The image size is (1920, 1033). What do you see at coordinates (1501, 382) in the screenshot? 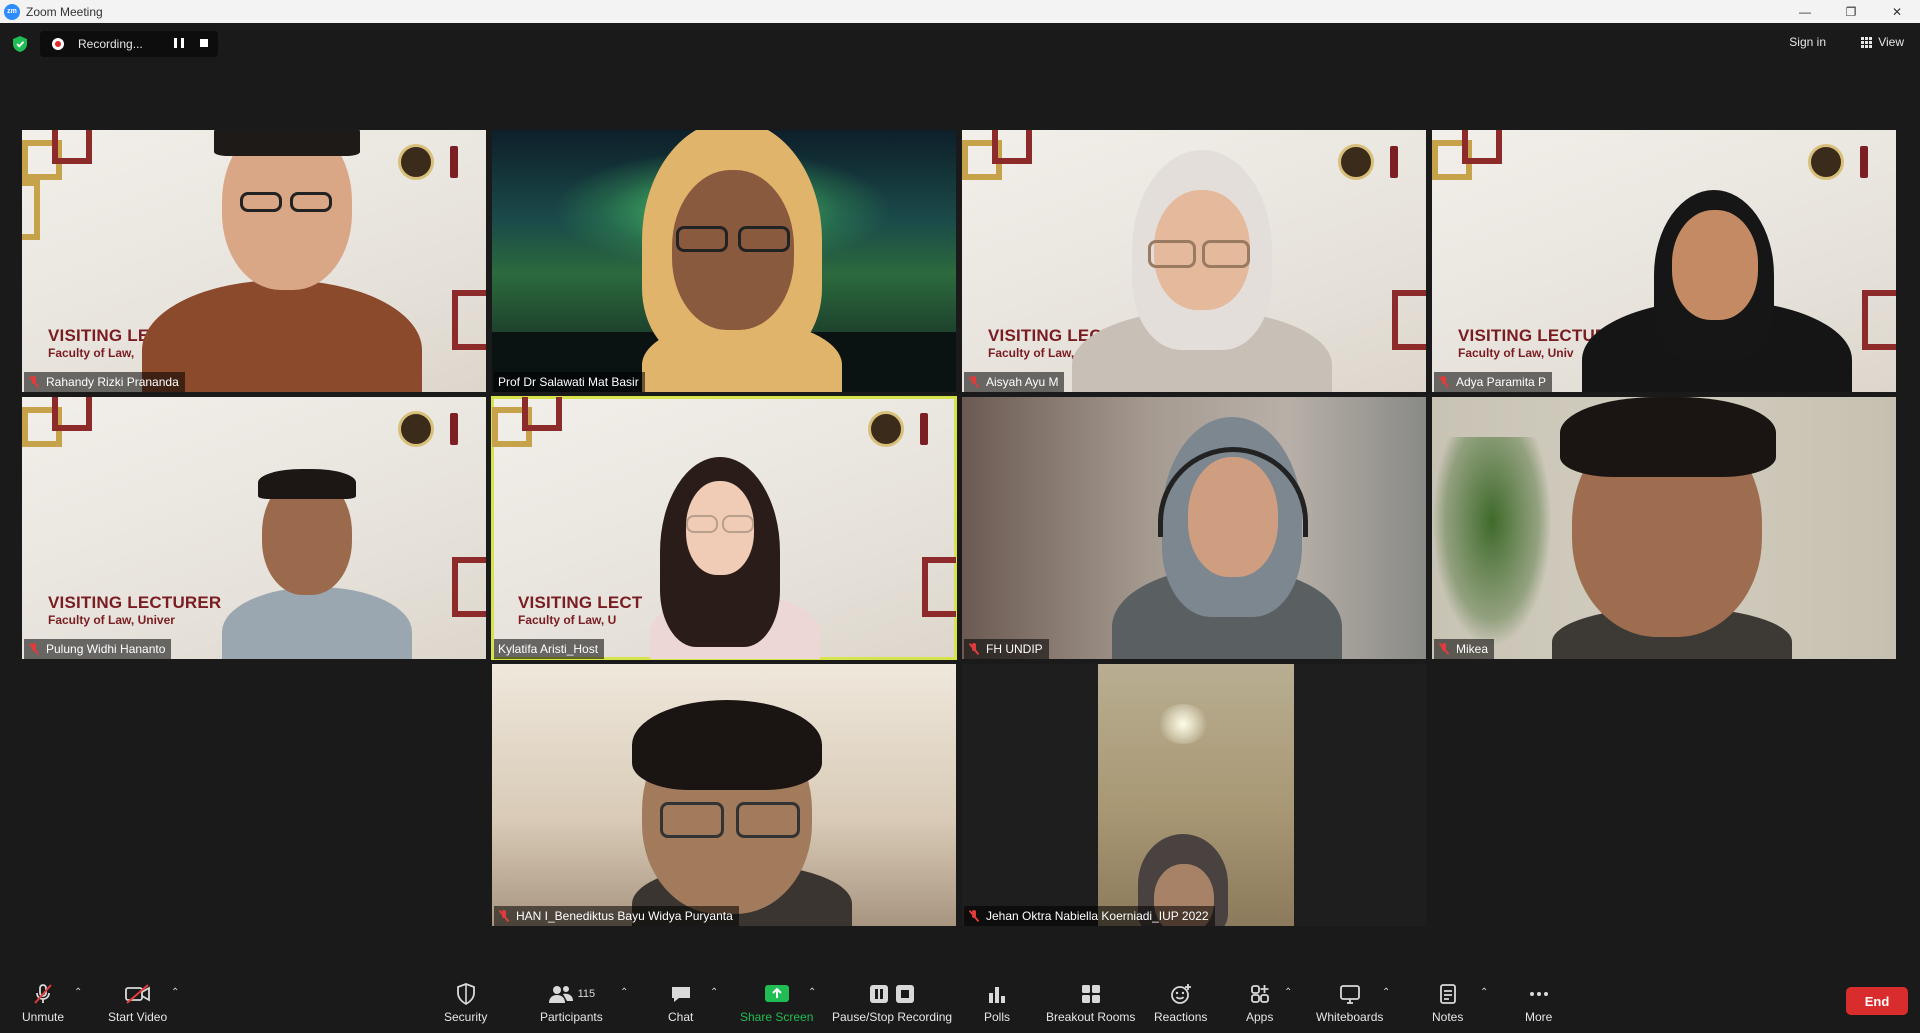
I see `participant-name: Adya Paramita P` at bounding box center [1501, 382].